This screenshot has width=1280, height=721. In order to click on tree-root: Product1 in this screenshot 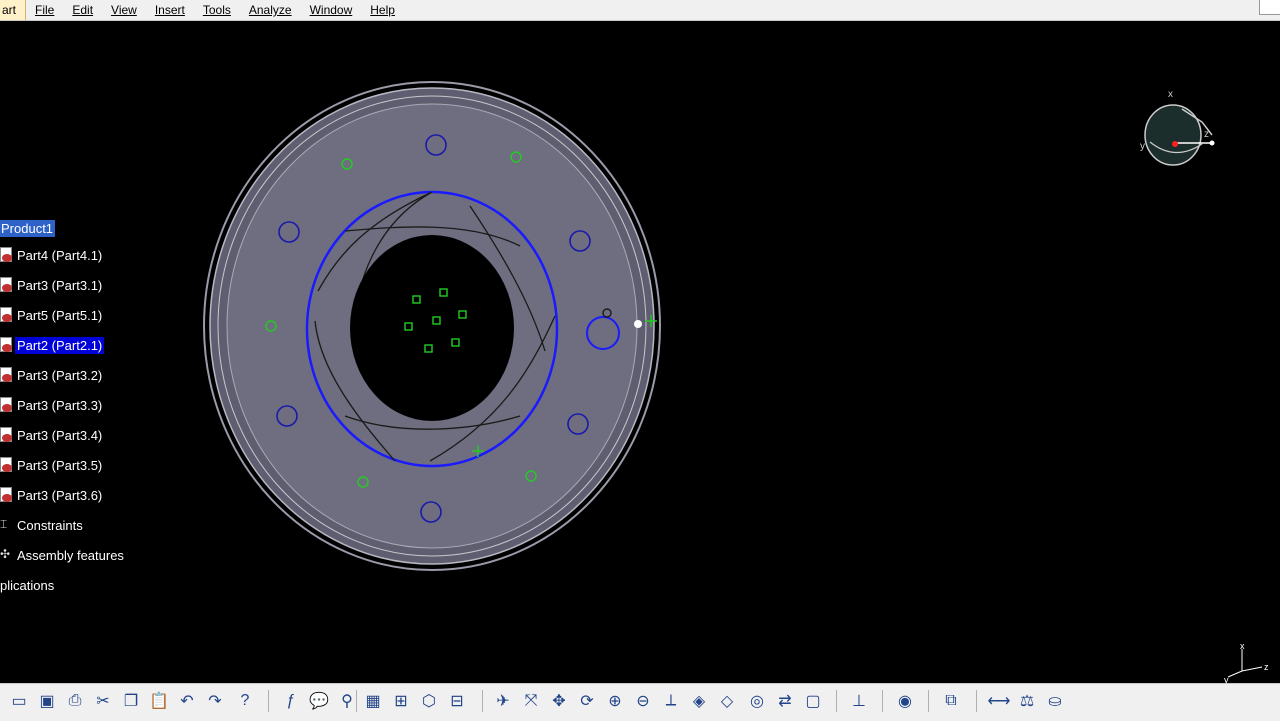, I will do `click(28, 228)`.